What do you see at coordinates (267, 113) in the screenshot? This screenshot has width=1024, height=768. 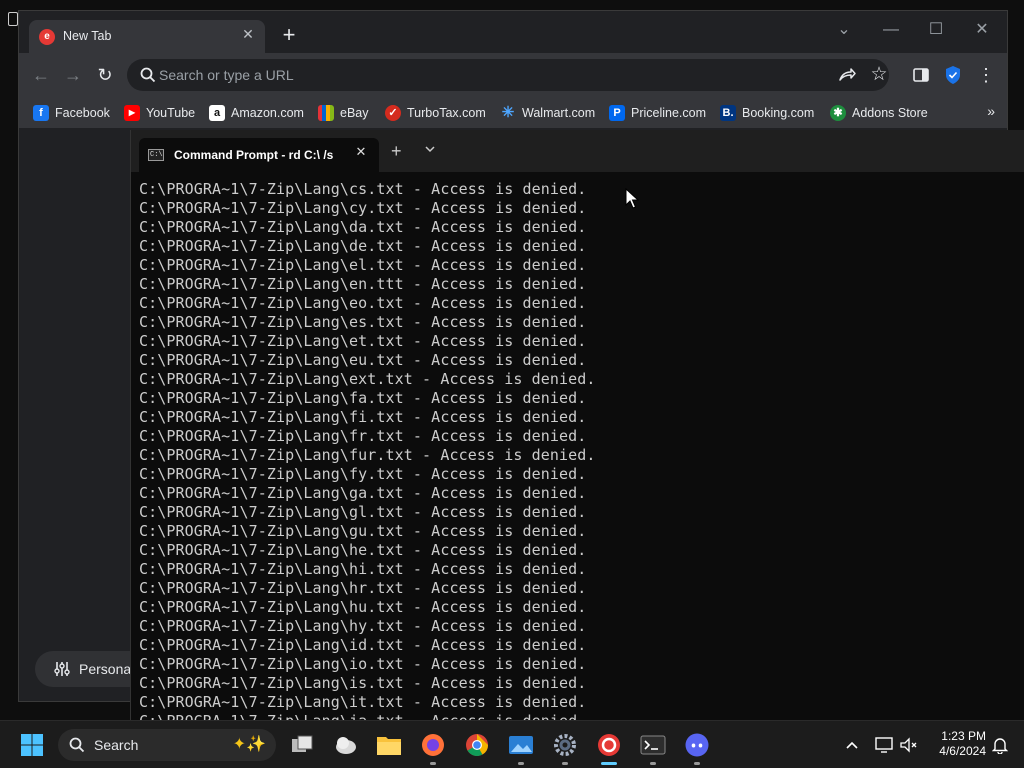 I see `bookmark-label: Amazon.com` at bounding box center [267, 113].